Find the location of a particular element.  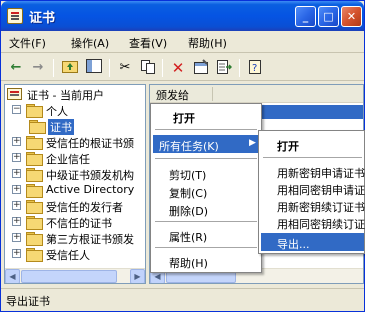

context-menu-cut: 剪切(T) is located at coordinates (206, 173).